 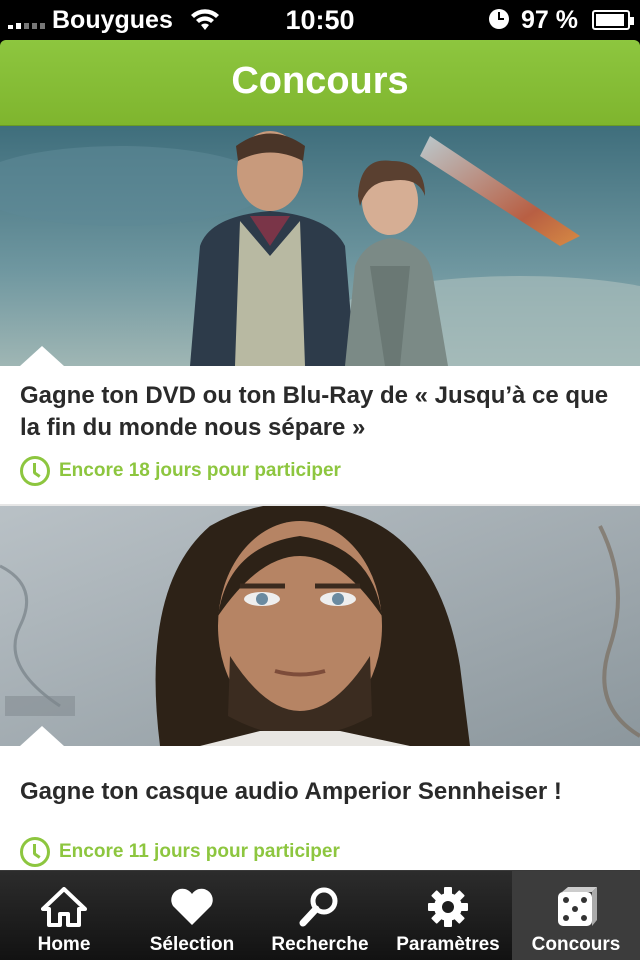 I want to click on page-title: Concours, so click(x=320, y=81).